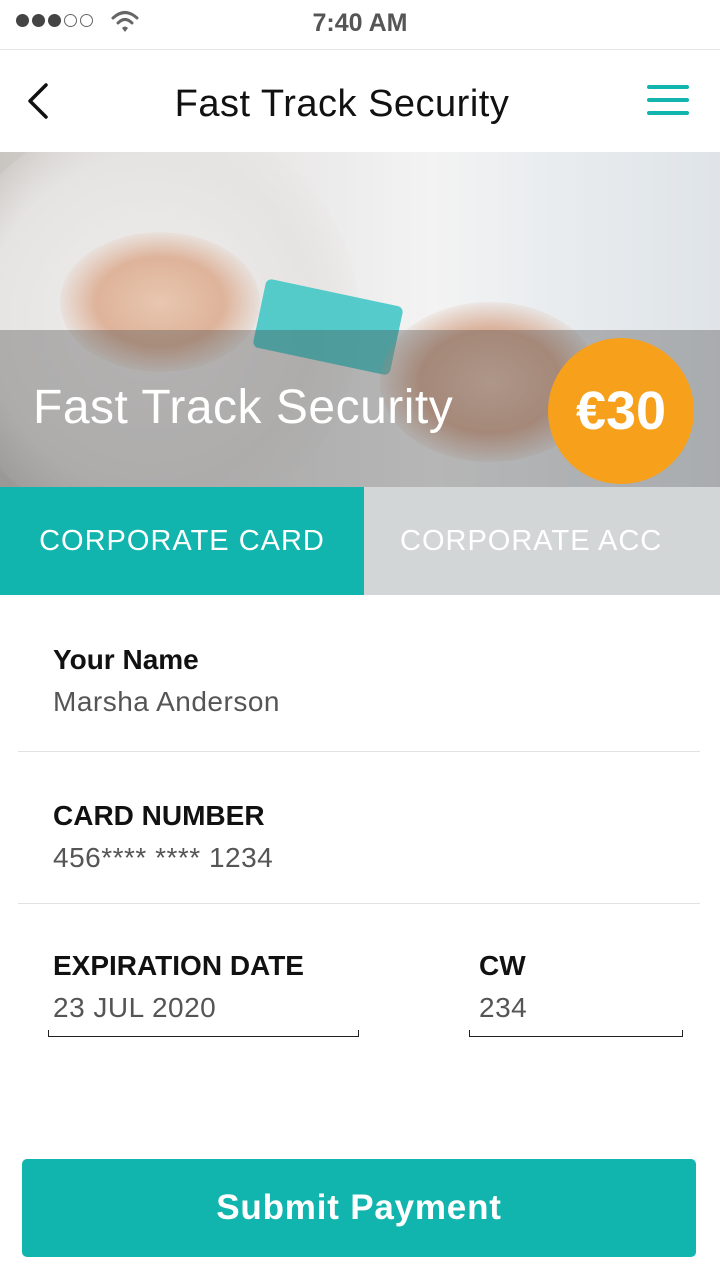  I want to click on name-field: Your Name Marsha Anderson, so click(359, 685).